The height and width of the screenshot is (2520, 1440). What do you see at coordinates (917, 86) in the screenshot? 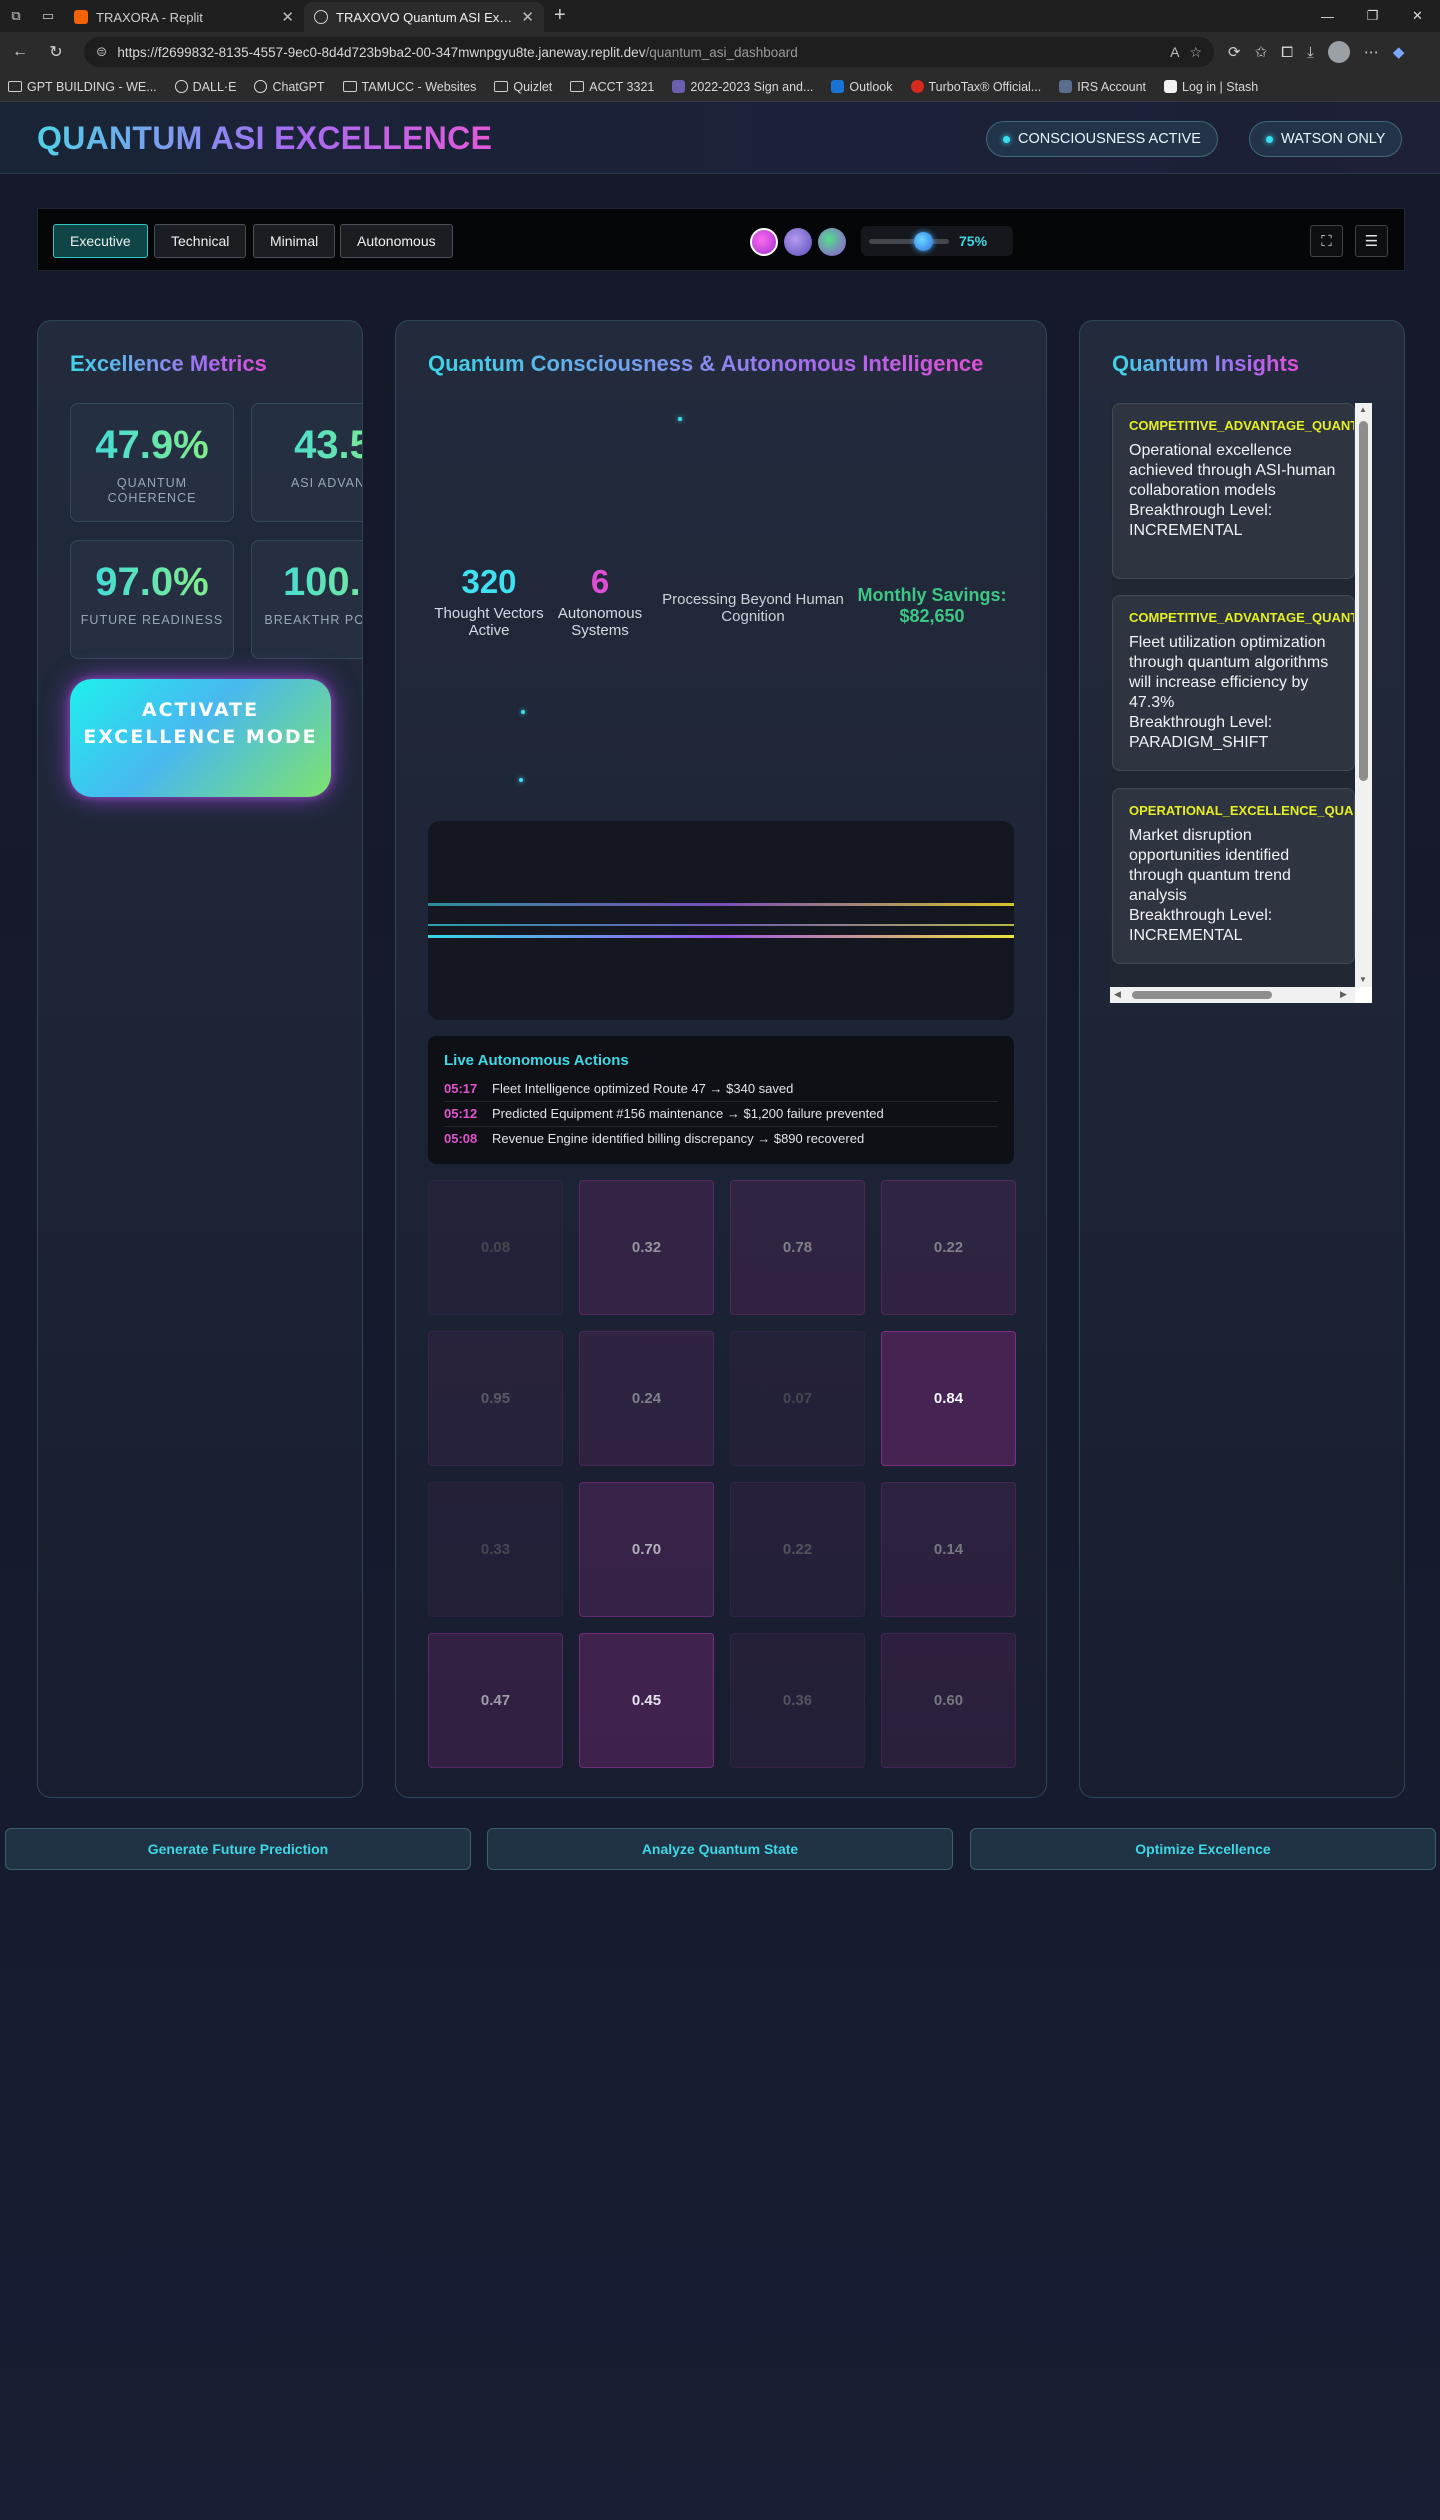
I see `turbotax-icon` at bounding box center [917, 86].